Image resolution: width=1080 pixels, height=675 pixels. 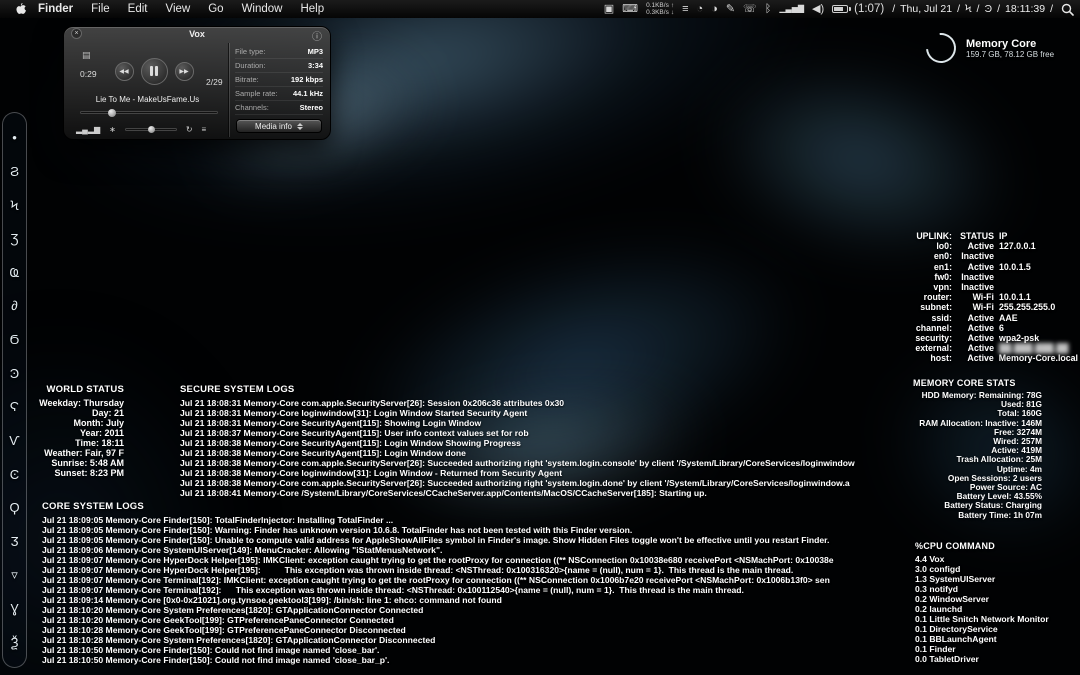 What do you see at coordinates (977, 297) in the screenshot?
I see `uplink-row: router: Wi-Fi 10.0.1.1` at bounding box center [977, 297].